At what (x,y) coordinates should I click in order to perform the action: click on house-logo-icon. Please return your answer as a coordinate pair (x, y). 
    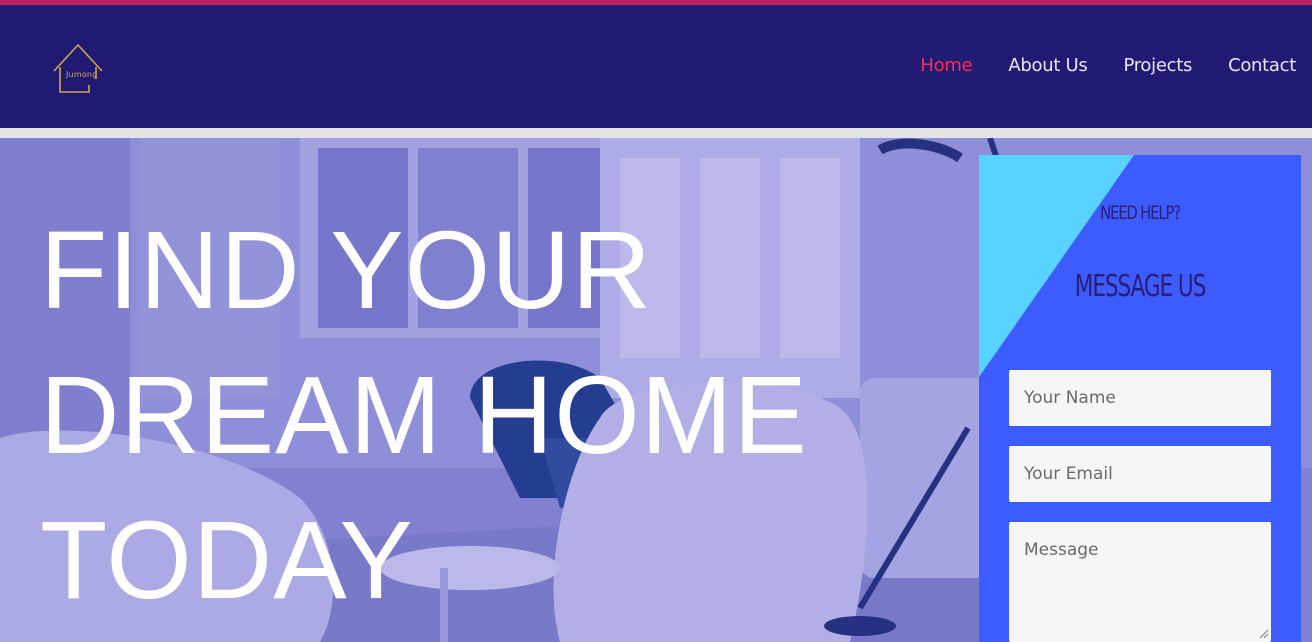
    Looking at the image, I should click on (78, 68).